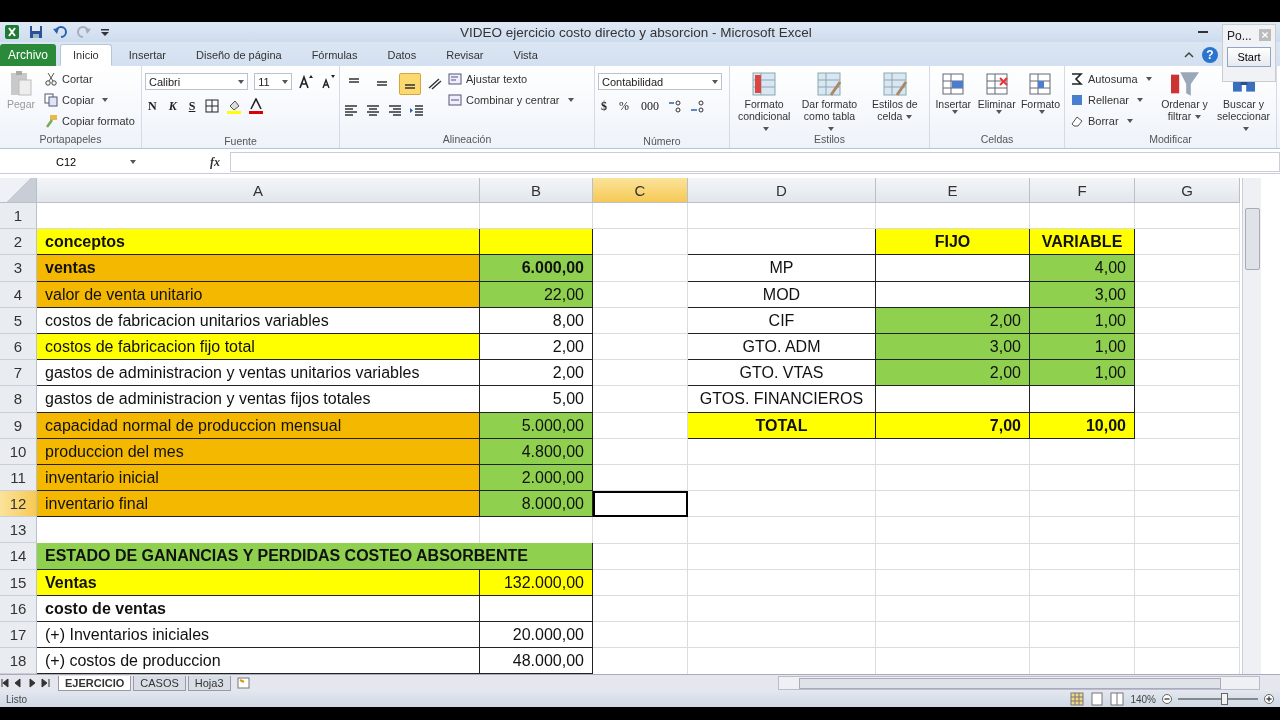 Image resolution: width=1280 pixels, height=720 pixels. What do you see at coordinates (159, 683) in the screenshot?
I see `sheet-tab: CASOS` at bounding box center [159, 683].